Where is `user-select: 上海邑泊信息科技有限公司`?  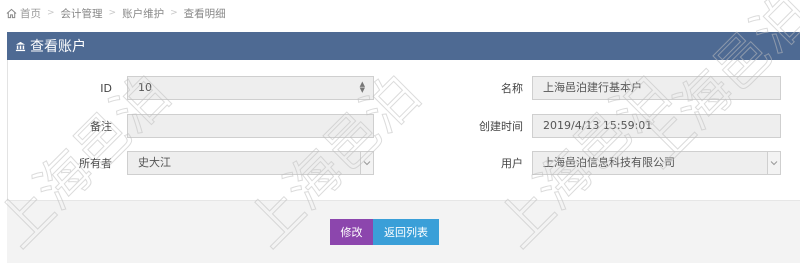
user-select: 上海邑泊信息科技有限公司 is located at coordinates (656, 163).